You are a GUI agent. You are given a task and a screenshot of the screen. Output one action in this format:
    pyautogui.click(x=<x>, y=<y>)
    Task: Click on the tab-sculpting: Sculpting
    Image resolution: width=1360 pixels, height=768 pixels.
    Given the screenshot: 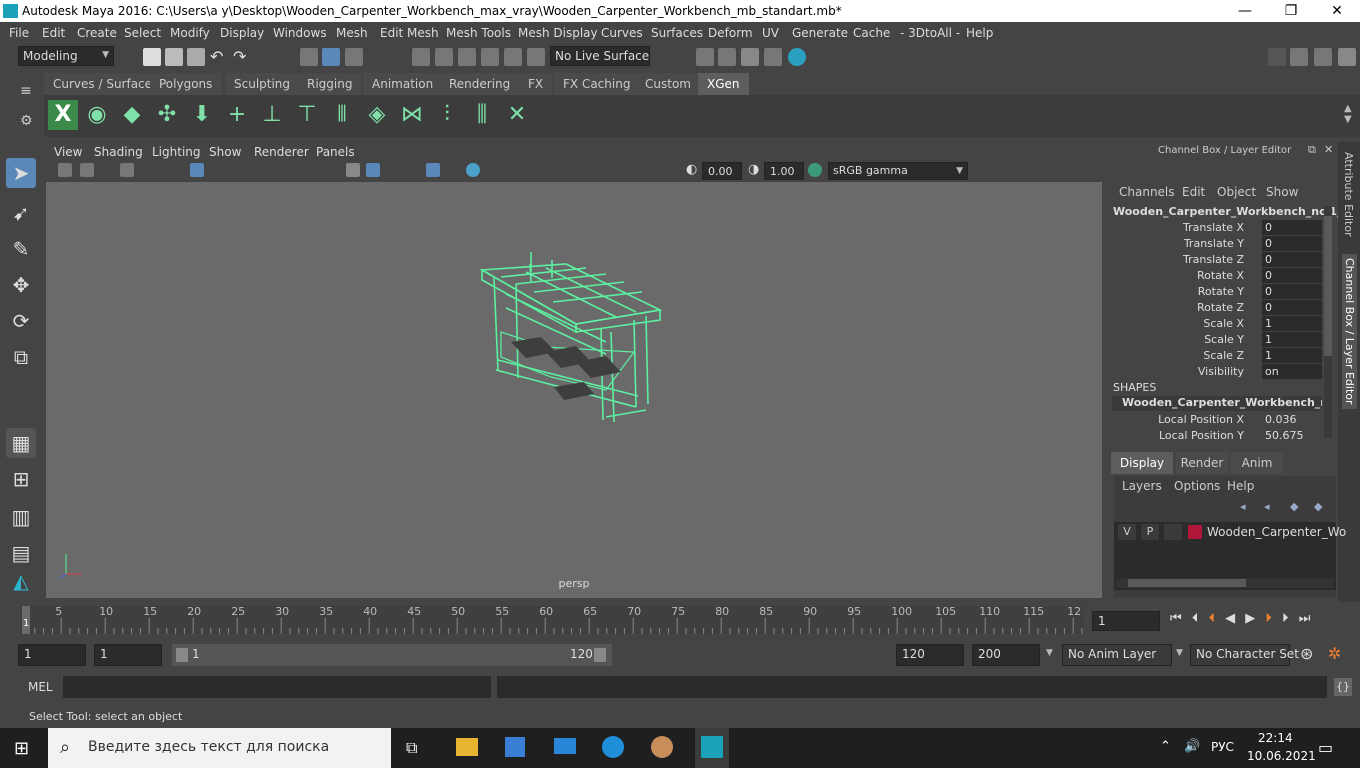 What is the action you would take?
    pyautogui.click(x=262, y=84)
    